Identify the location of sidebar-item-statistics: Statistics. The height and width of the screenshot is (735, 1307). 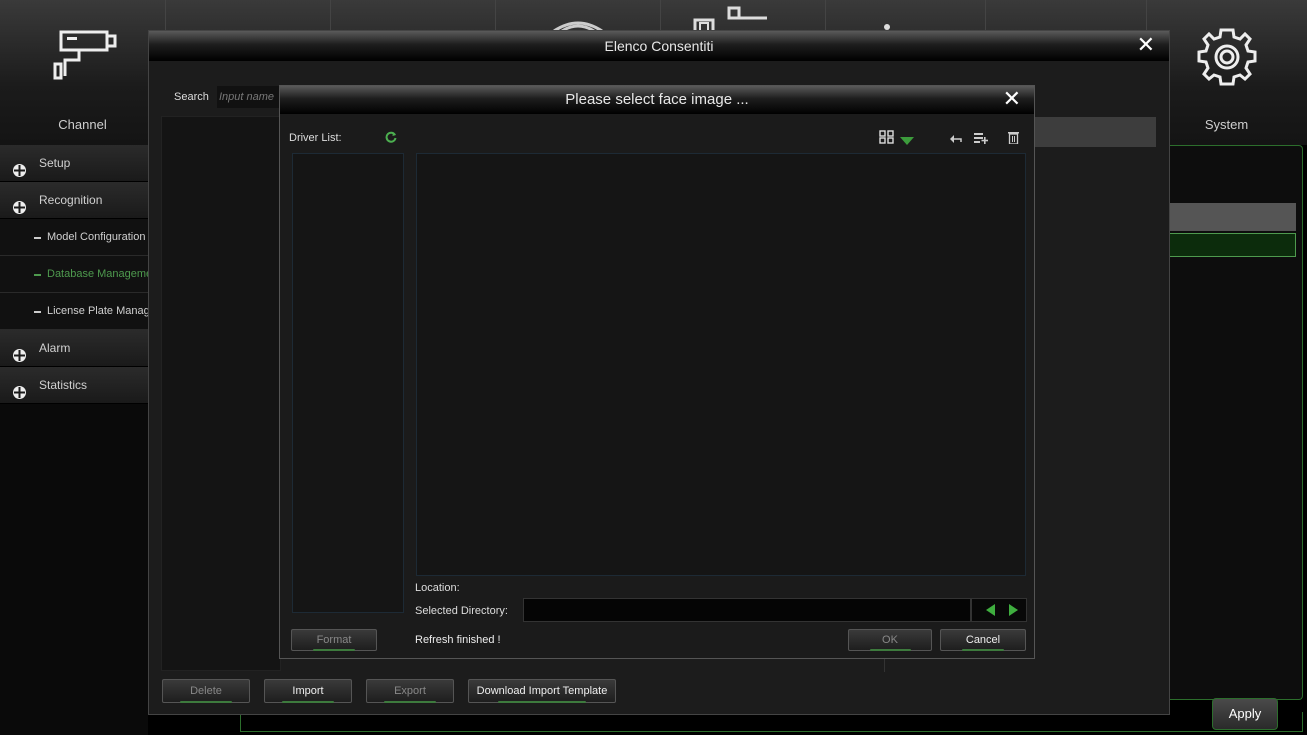
(74, 385).